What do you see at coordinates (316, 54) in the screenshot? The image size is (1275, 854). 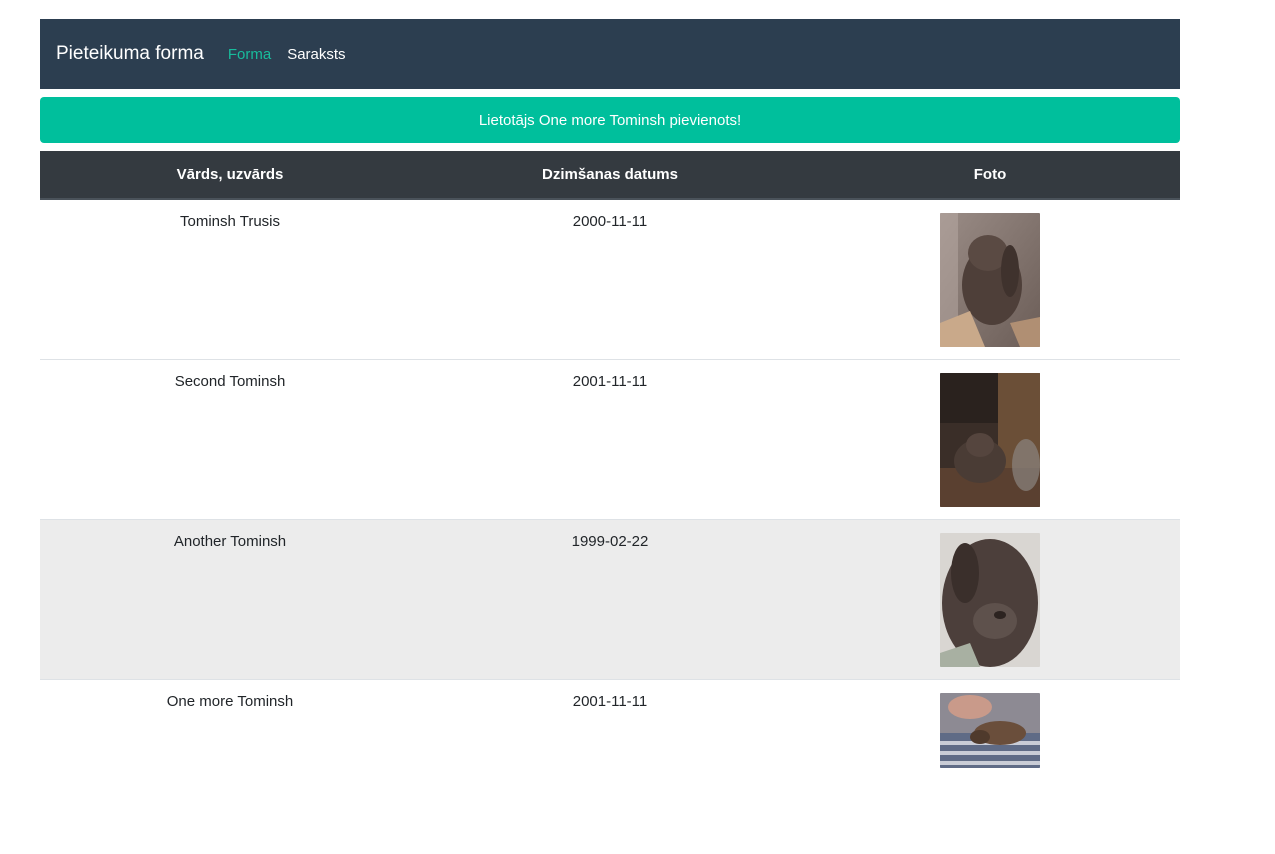 I see `nav-link-saraksts: Saraksts` at bounding box center [316, 54].